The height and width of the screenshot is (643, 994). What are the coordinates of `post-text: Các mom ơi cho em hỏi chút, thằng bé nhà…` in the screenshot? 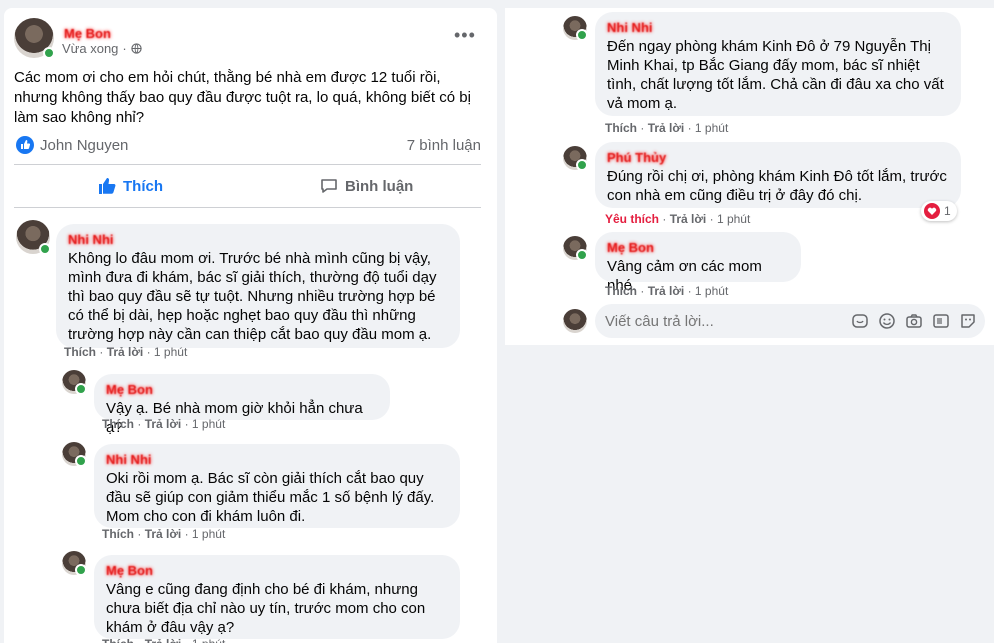 It's located at (242, 97).